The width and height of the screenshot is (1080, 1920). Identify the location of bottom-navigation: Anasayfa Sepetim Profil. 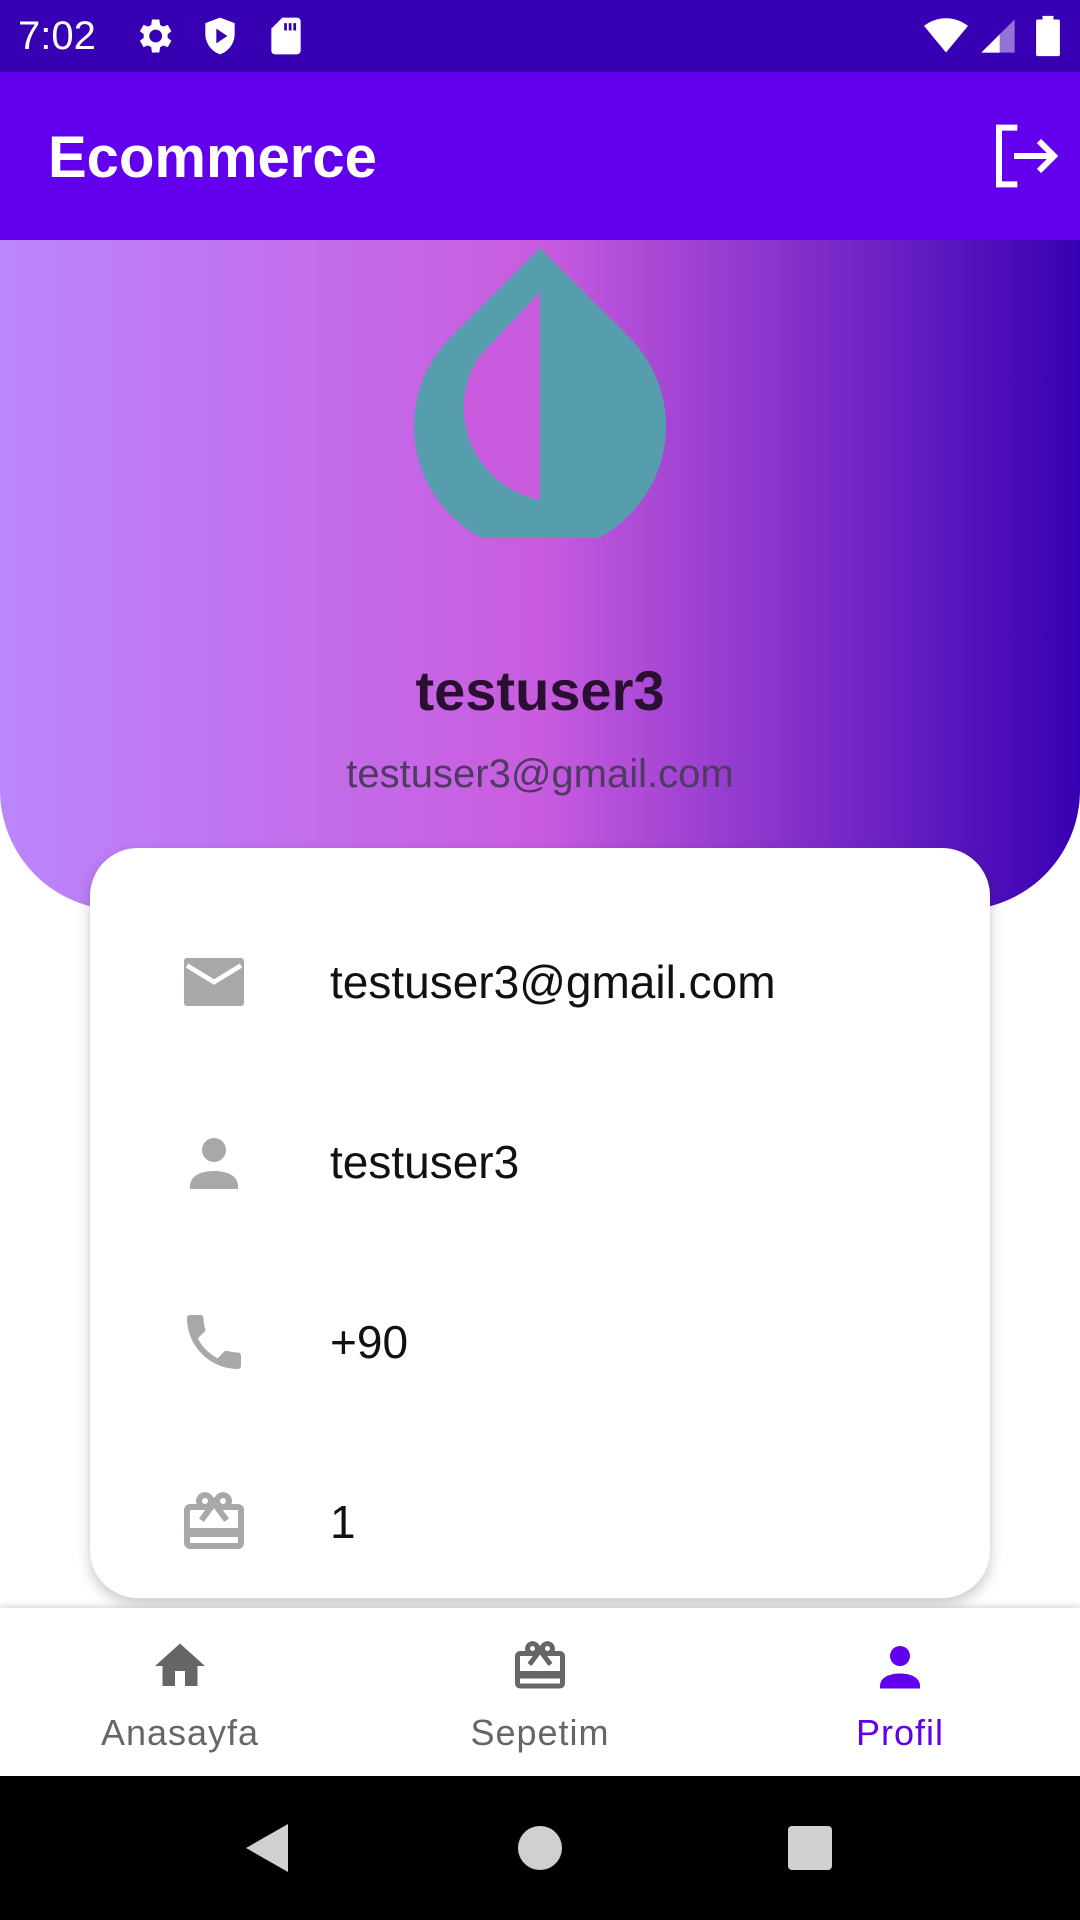
(540, 1692).